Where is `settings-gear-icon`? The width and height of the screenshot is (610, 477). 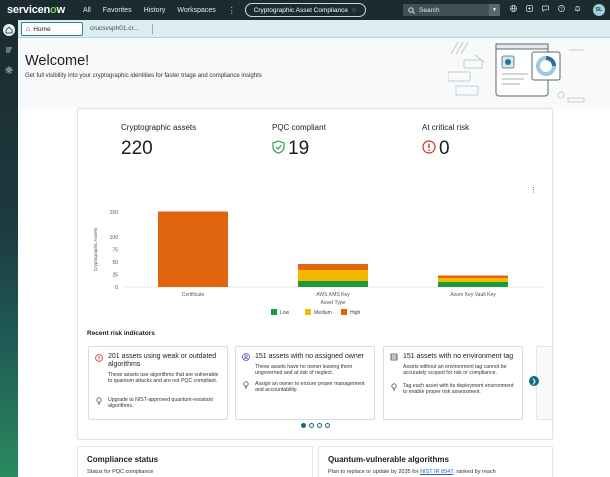
settings-gear-icon is located at coordinates (9, 70).